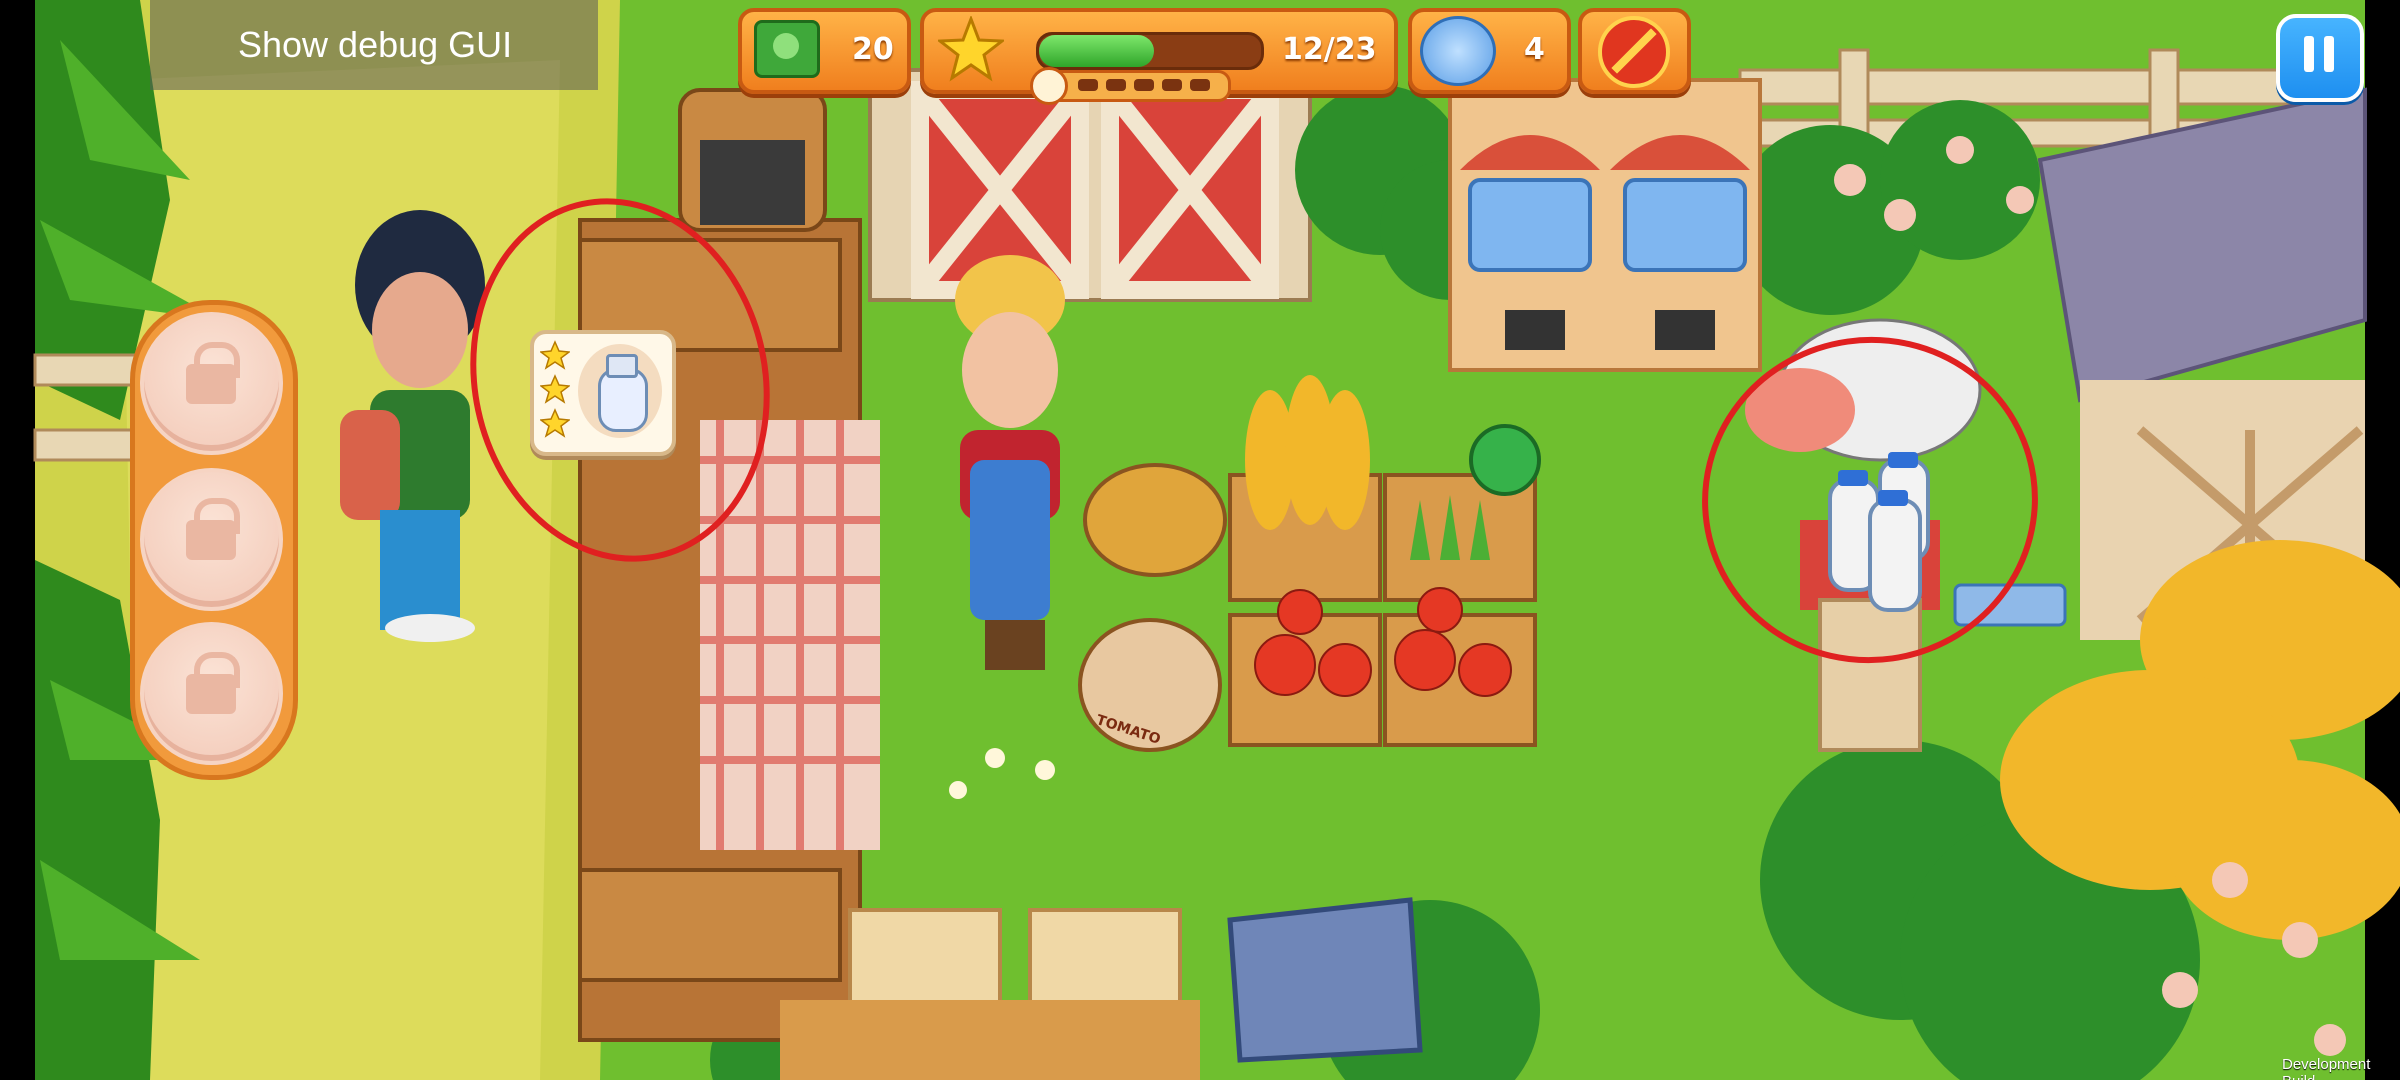  Describe the element at coordinates (1634, 52) in the screenshot. I see `no-ads-icon` at that location.